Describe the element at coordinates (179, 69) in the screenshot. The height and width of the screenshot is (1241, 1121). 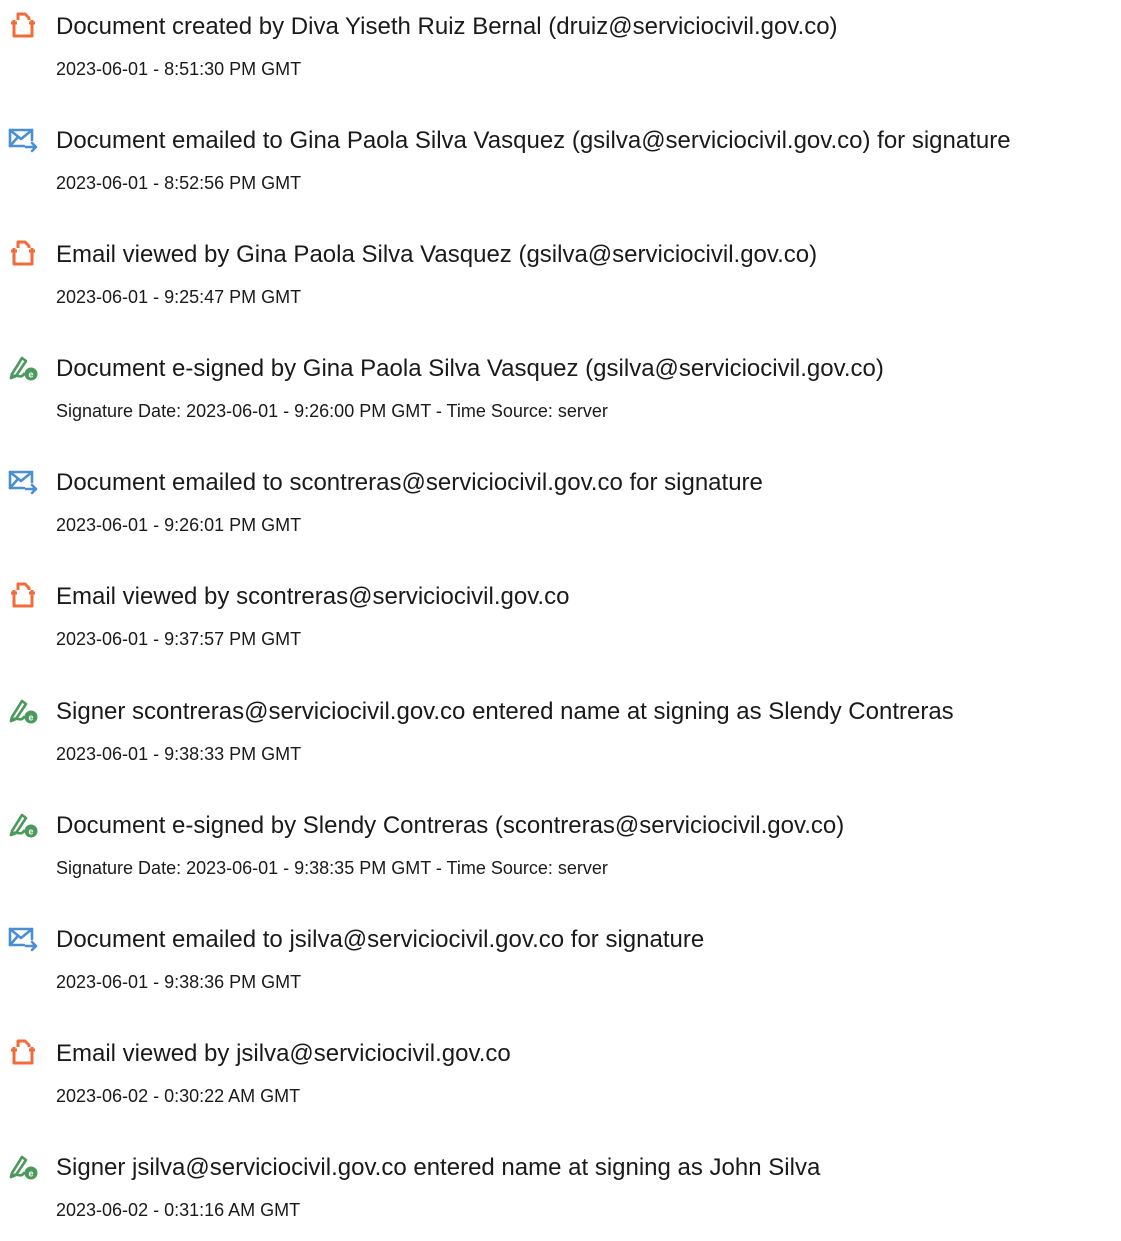
I see `event-timestamp: 2023-06-01 - 8:51:30 PM GMT` at that location.